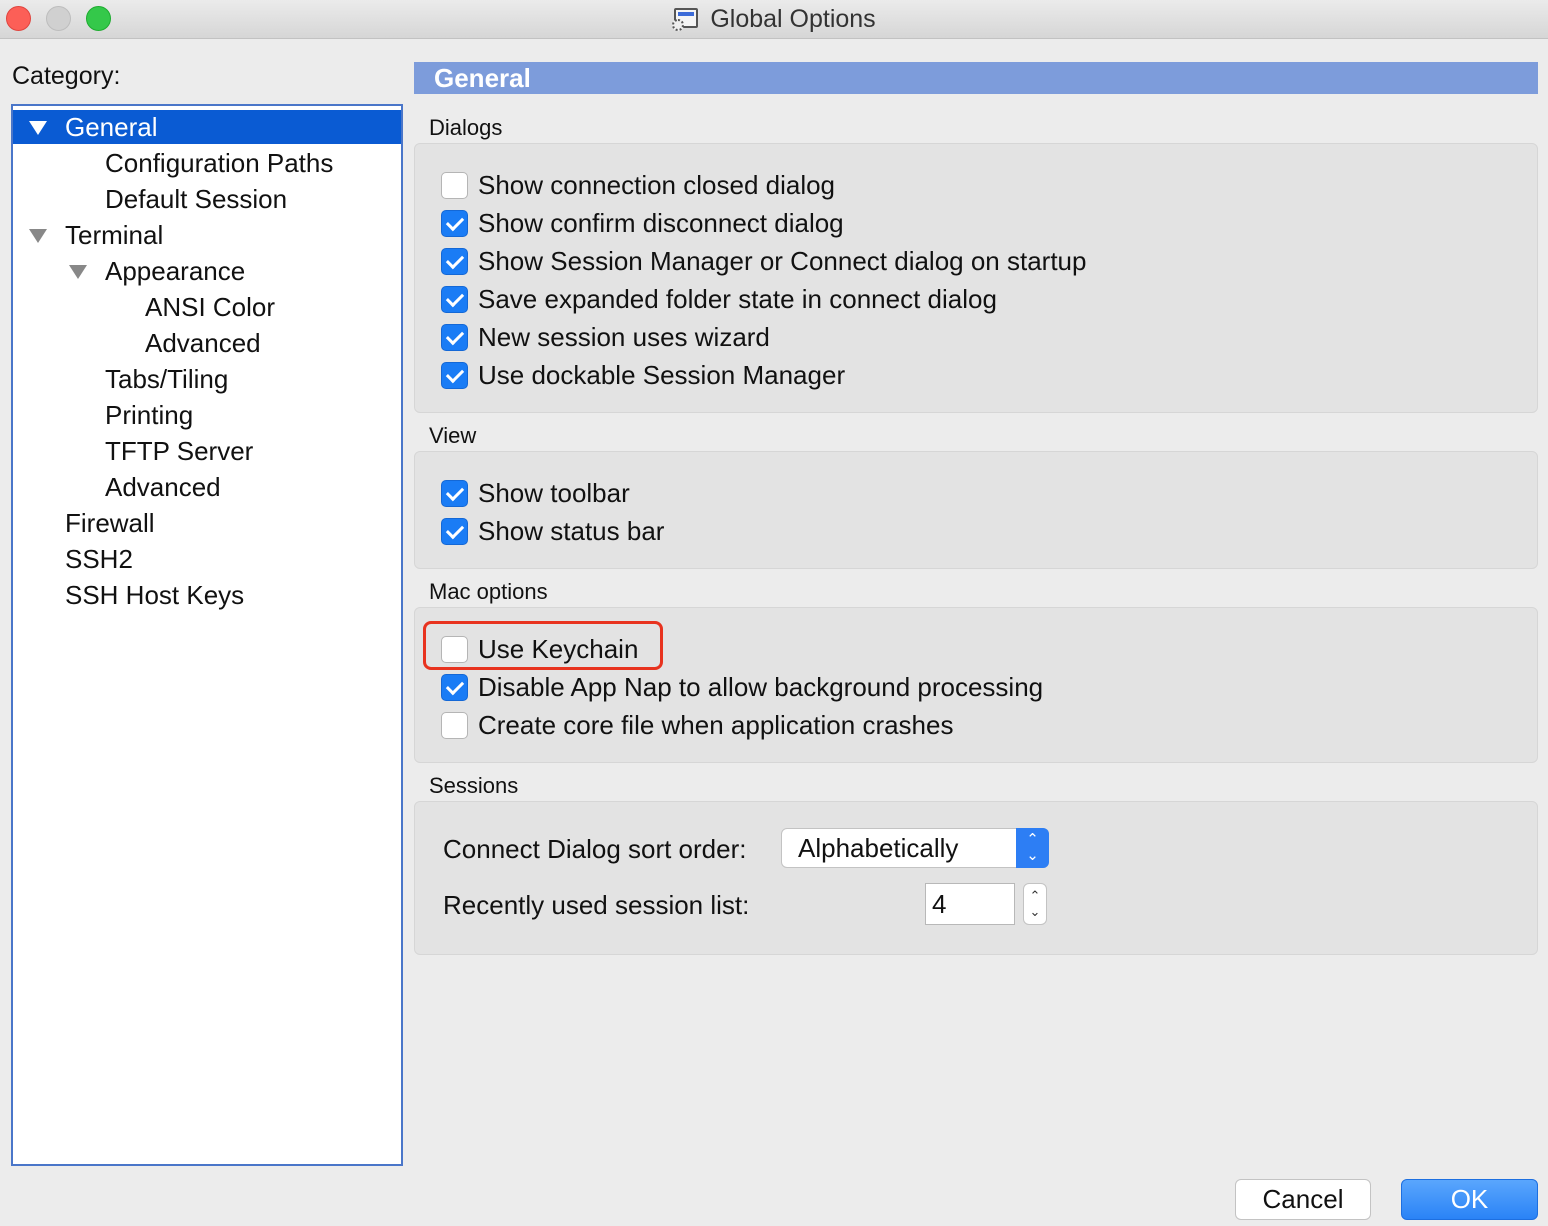 This screenshot has height=1226, width=1548. Describe the element at coordinates (453, 435) in the screenshot. I see `view-group-title: View` at that location.